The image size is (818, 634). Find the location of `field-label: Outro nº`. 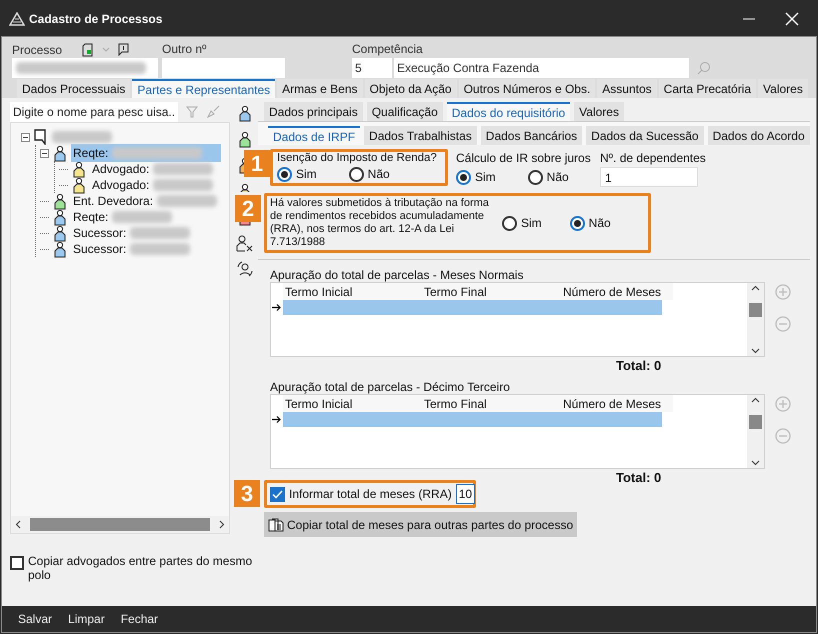

field-label: Outro nº is located at coordinates (185, 49).